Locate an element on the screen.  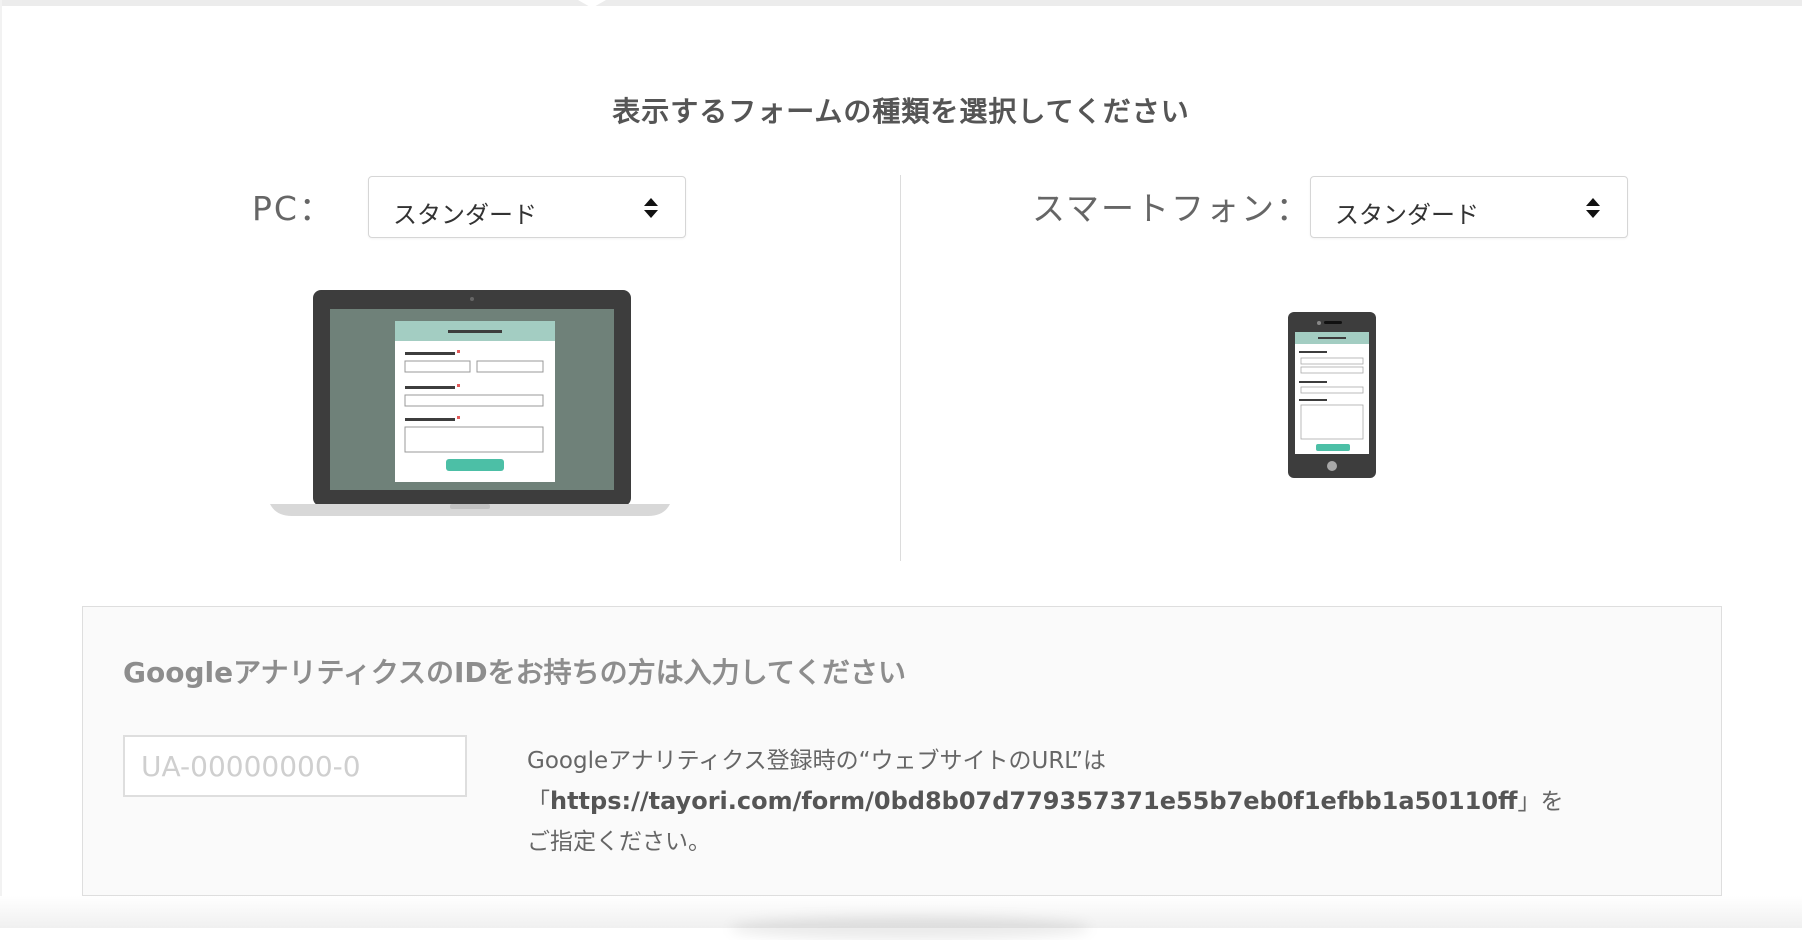
pc-label: PC： is located at coordinates (293, 208).